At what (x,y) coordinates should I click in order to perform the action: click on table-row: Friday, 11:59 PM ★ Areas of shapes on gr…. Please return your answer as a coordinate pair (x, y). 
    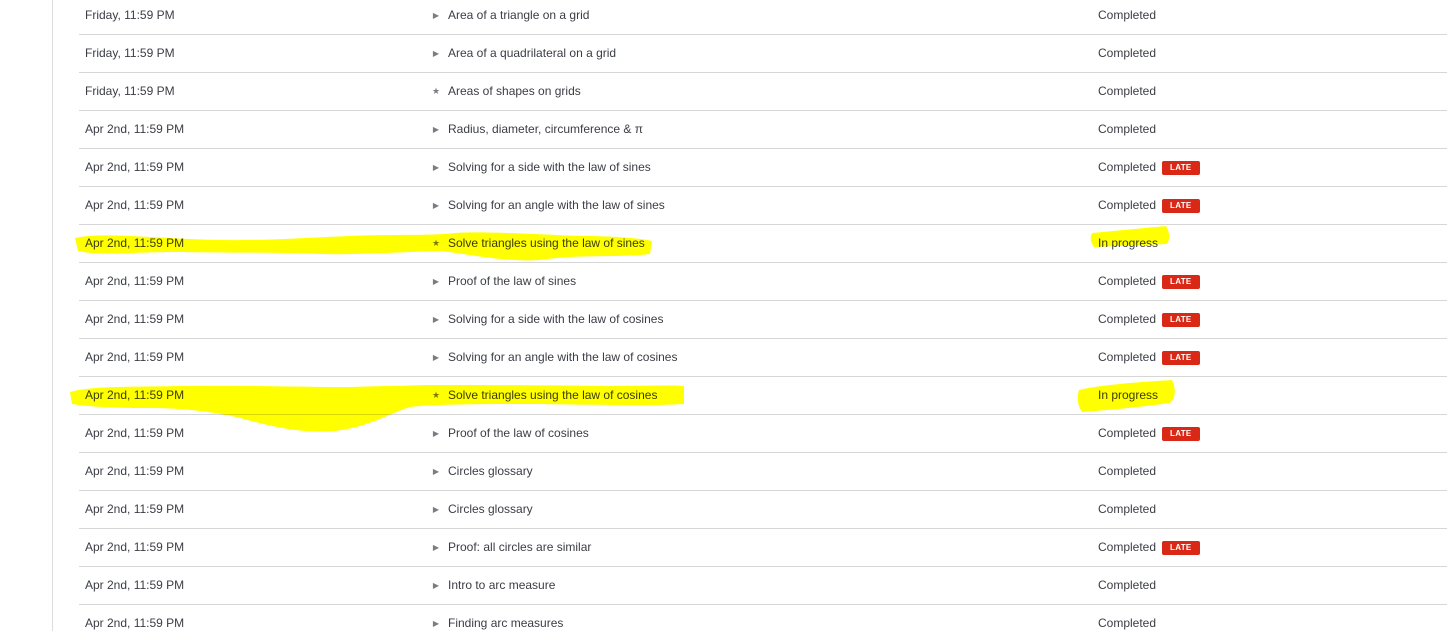
    Looking at the image, I should click on (763, 92).